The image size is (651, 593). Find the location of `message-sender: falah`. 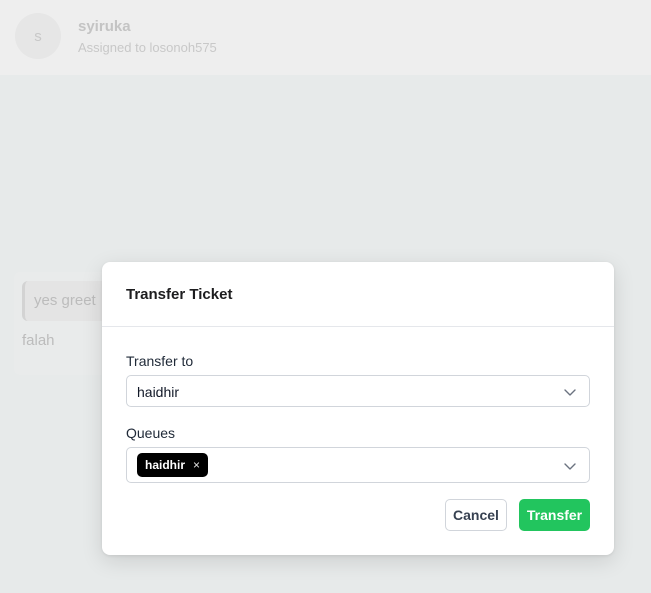

message-sender: falah is located at coordinates (38, 340).